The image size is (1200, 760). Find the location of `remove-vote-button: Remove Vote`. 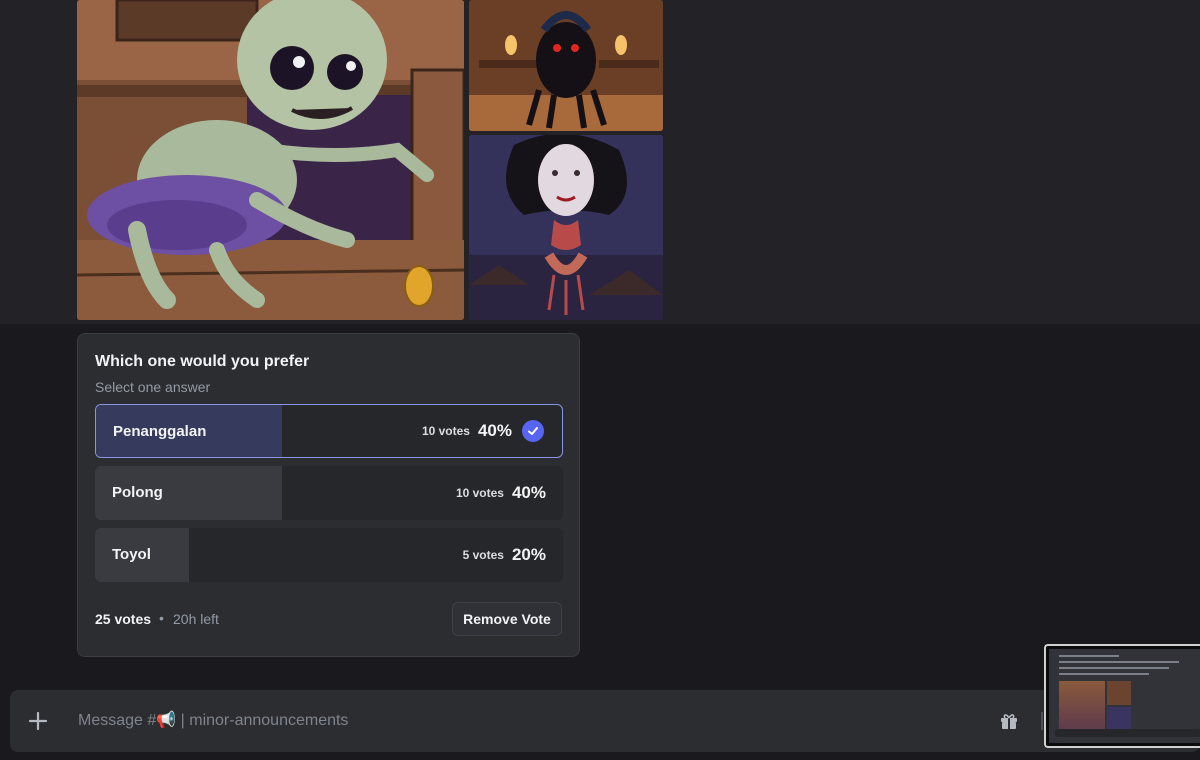

remove-vote-button: Remove Vote is located at coordinates (507, 619).